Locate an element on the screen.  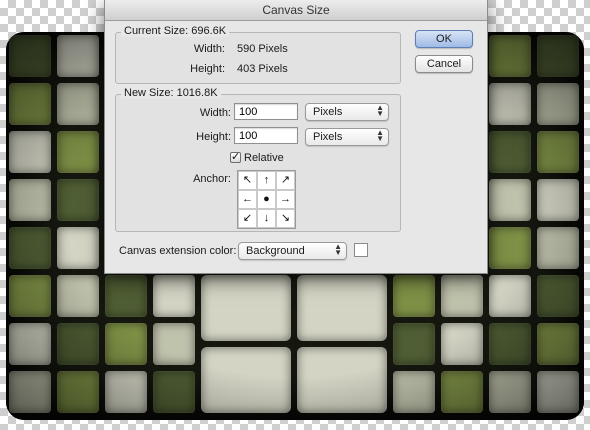
width-unit-select: Pixels ▲ ▼ is located at coordinates (347, 112).